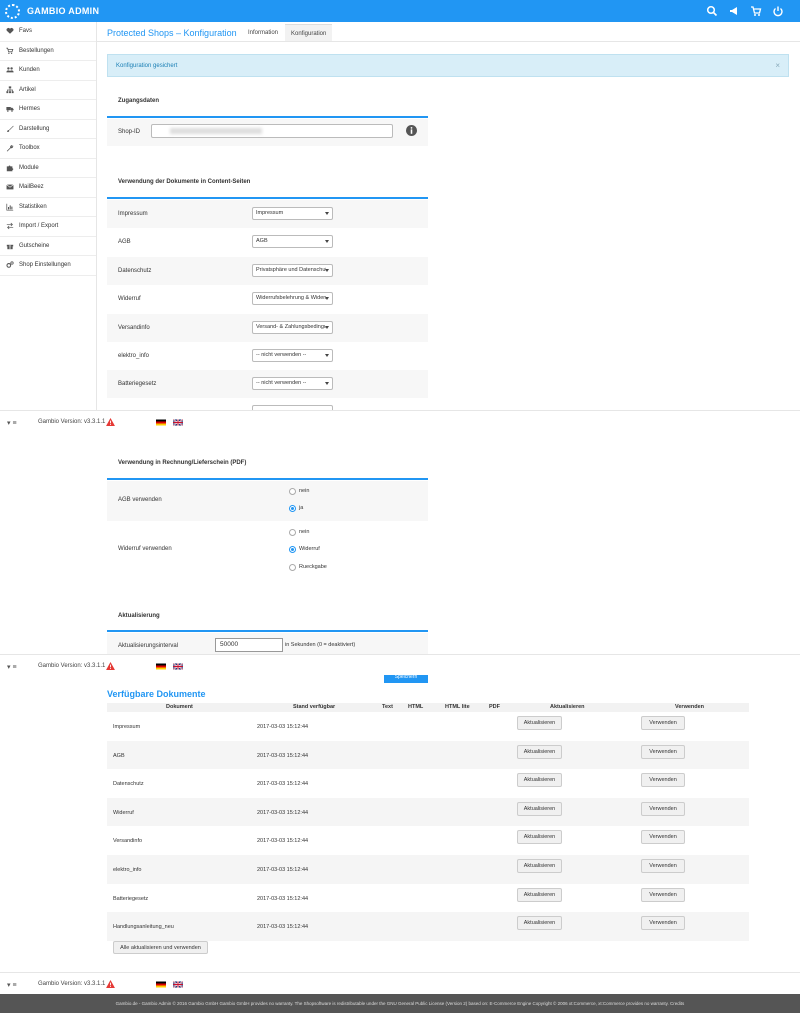  What do you see at coordinates (292, 242) in the screenshot?
I see `content-select-agb: AGB` at bounding box center [292, 242].